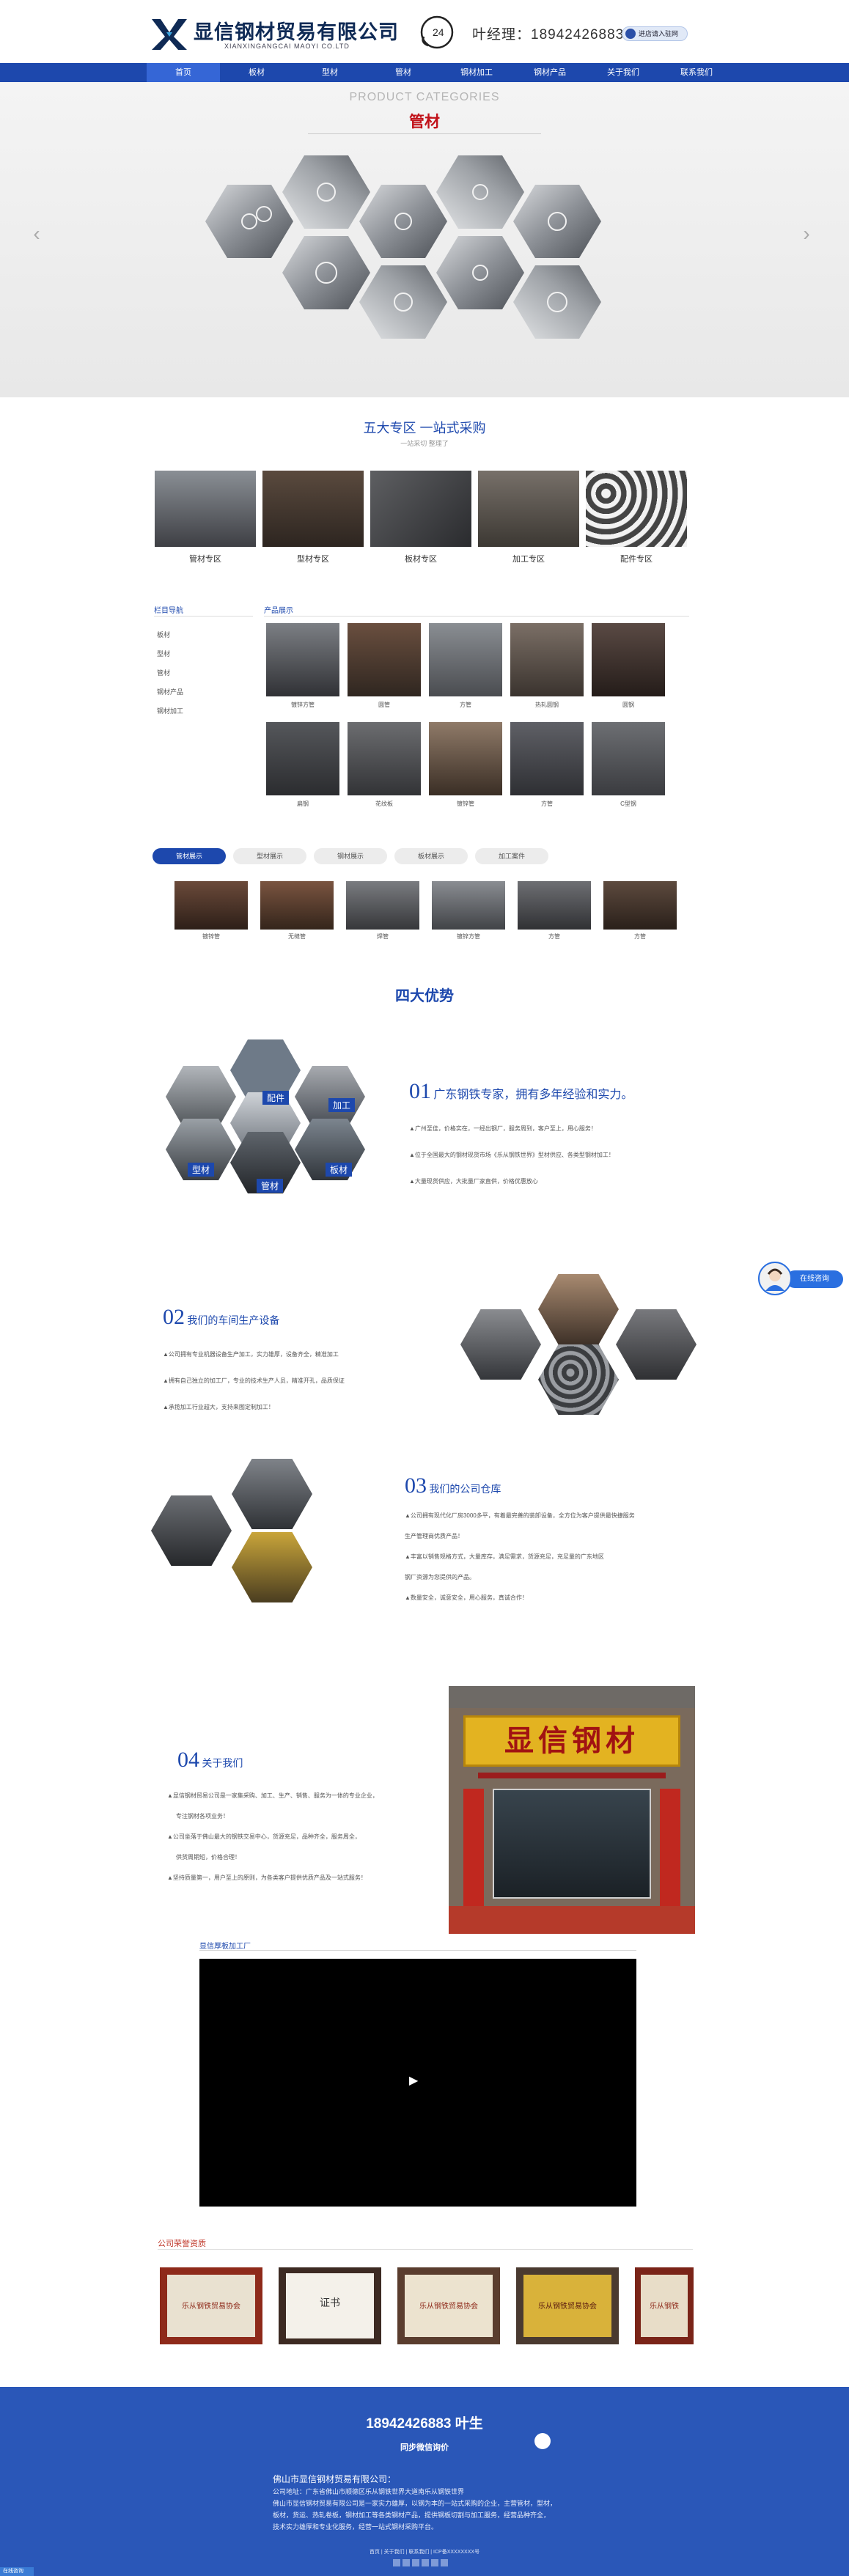 This screenshot has height=2576, width=849. What do you see at coordinates (276, 1098) in the screenshot?
I see `hex-label-fittings: 配件` at bounding box center [276, 1098].